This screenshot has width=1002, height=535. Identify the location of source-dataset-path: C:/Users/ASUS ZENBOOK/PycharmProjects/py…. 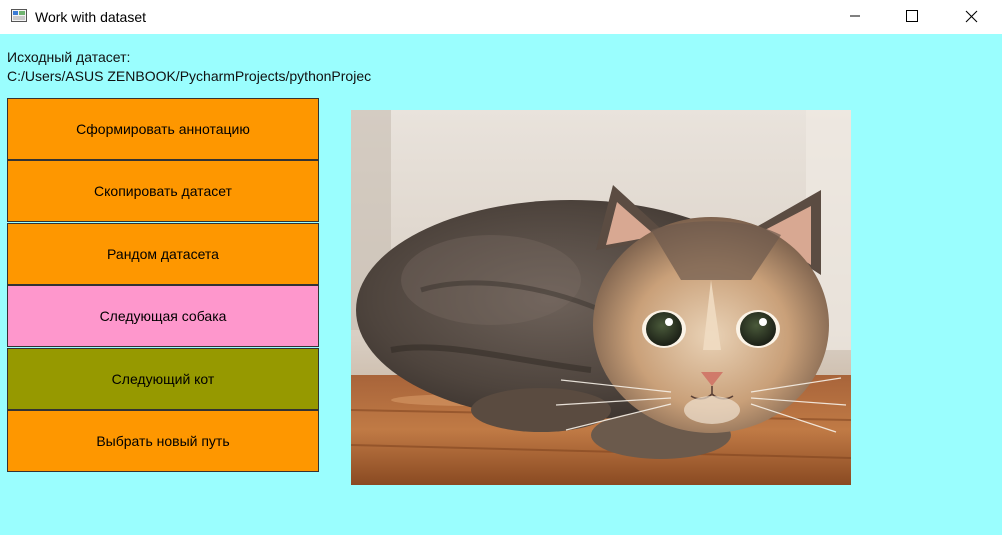
(189, 76).